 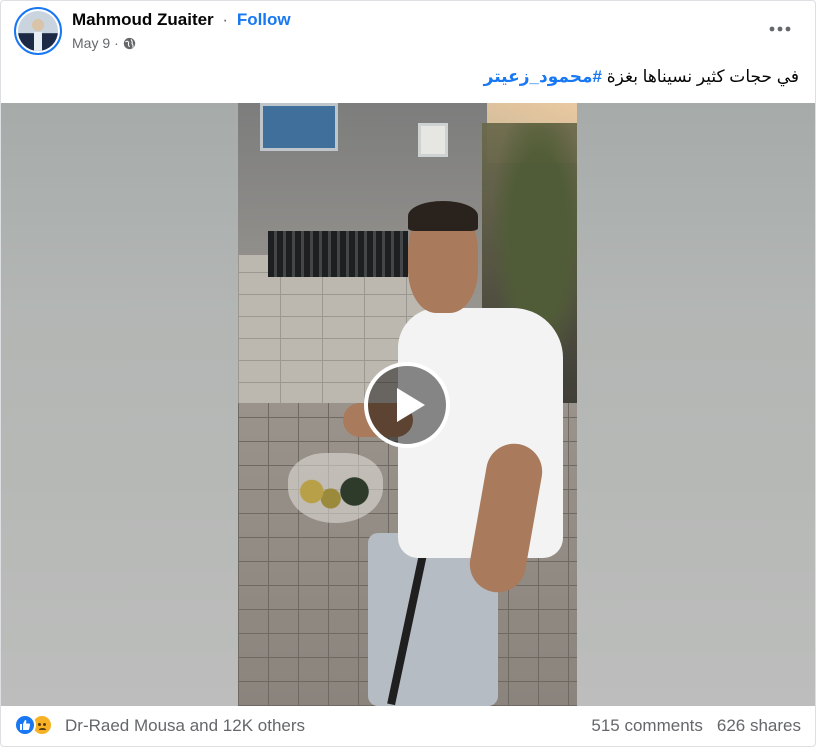 I want to click on author-line: Mahmoud Zuaiter · Follow, so click(x=181, y=20).